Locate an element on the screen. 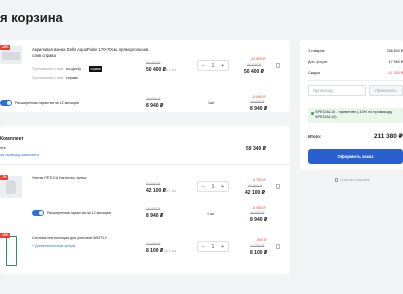 The width and height of the screenshot is (403, 294). item-old-price: 56 800 ₽ is located at coordinates (153, 63).